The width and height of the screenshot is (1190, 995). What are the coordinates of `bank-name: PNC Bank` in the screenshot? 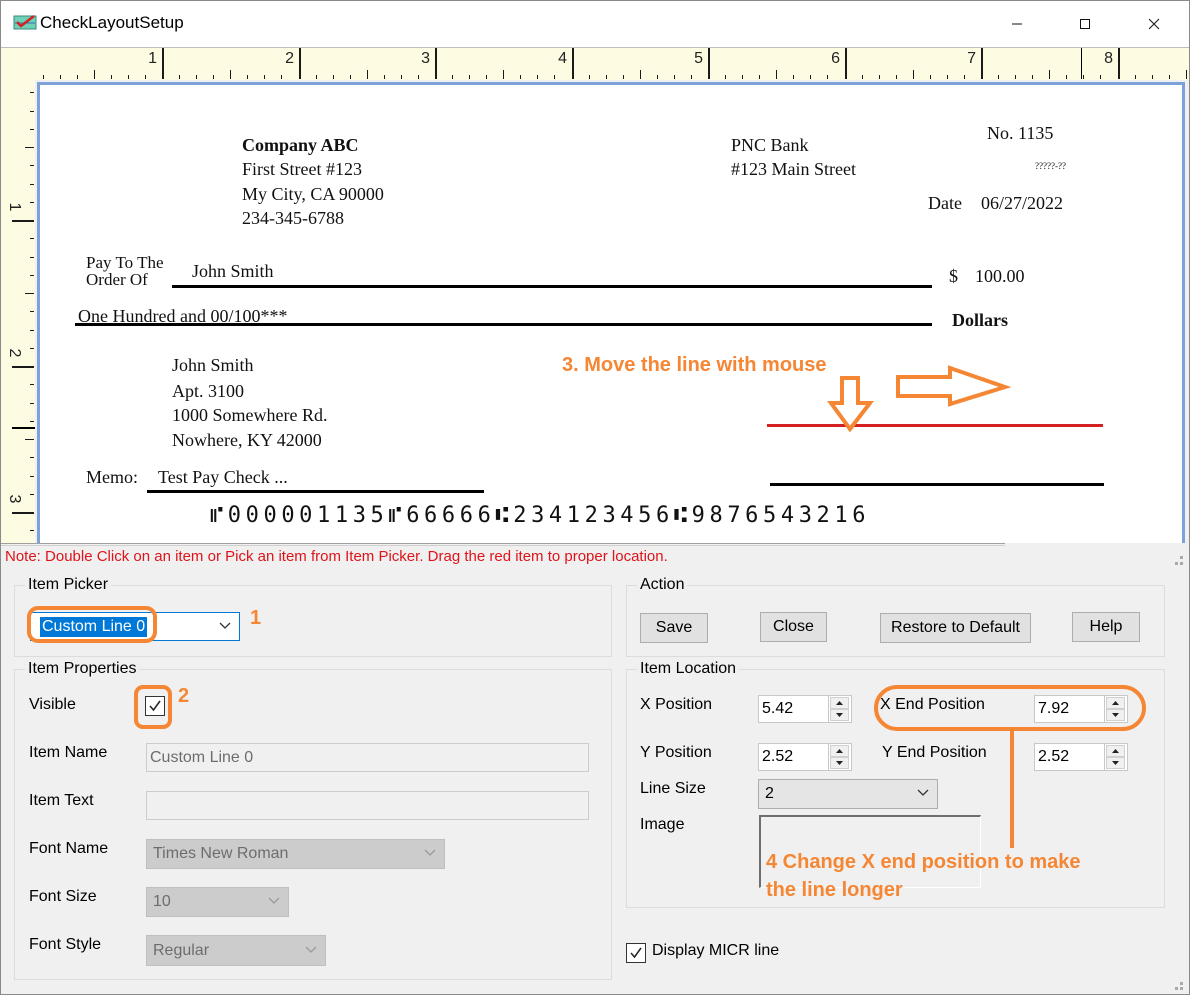 It's located at (770, 145).